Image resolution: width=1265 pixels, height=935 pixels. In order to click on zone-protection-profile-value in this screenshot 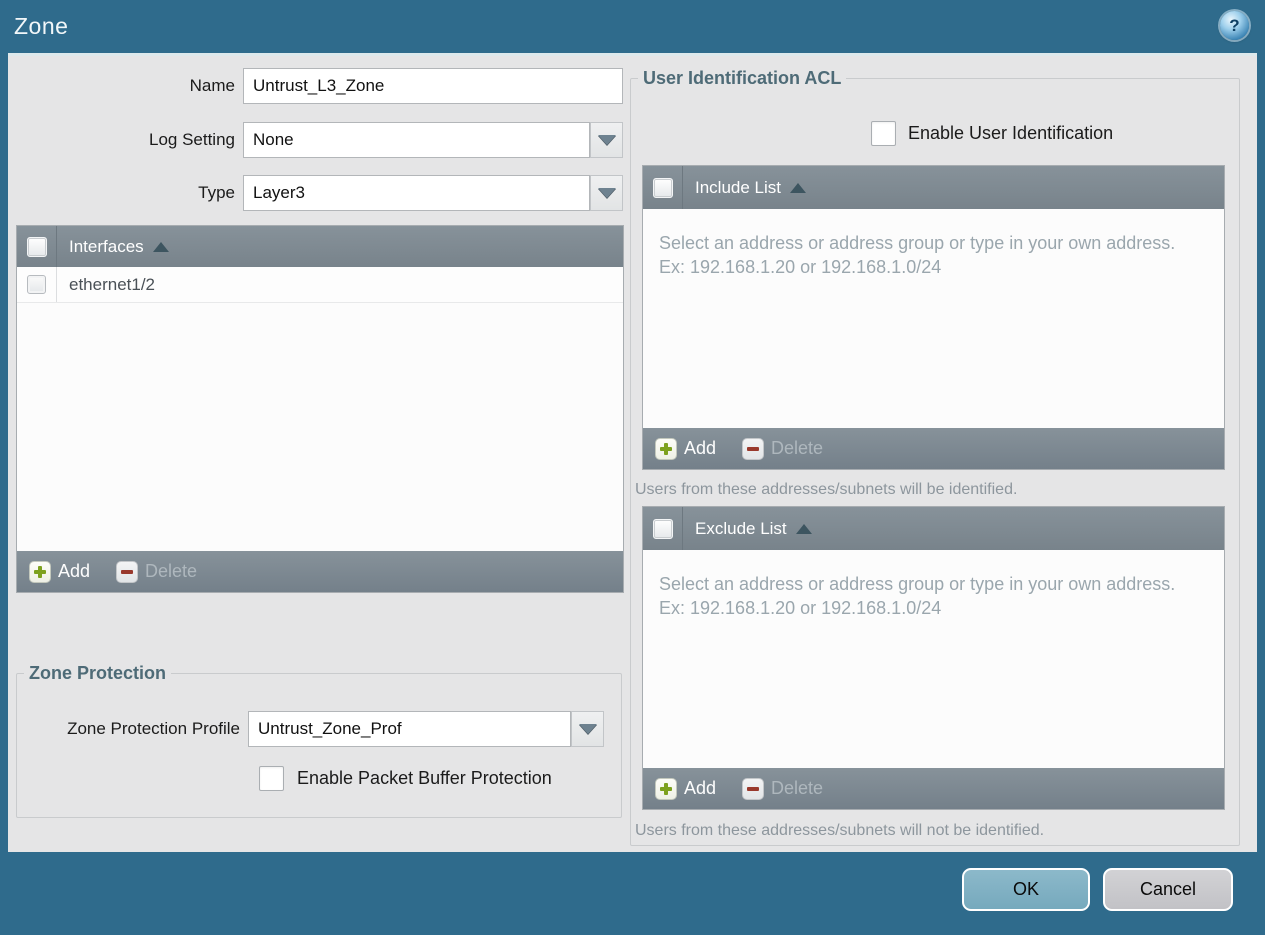, I will do `click(409, 729)`.